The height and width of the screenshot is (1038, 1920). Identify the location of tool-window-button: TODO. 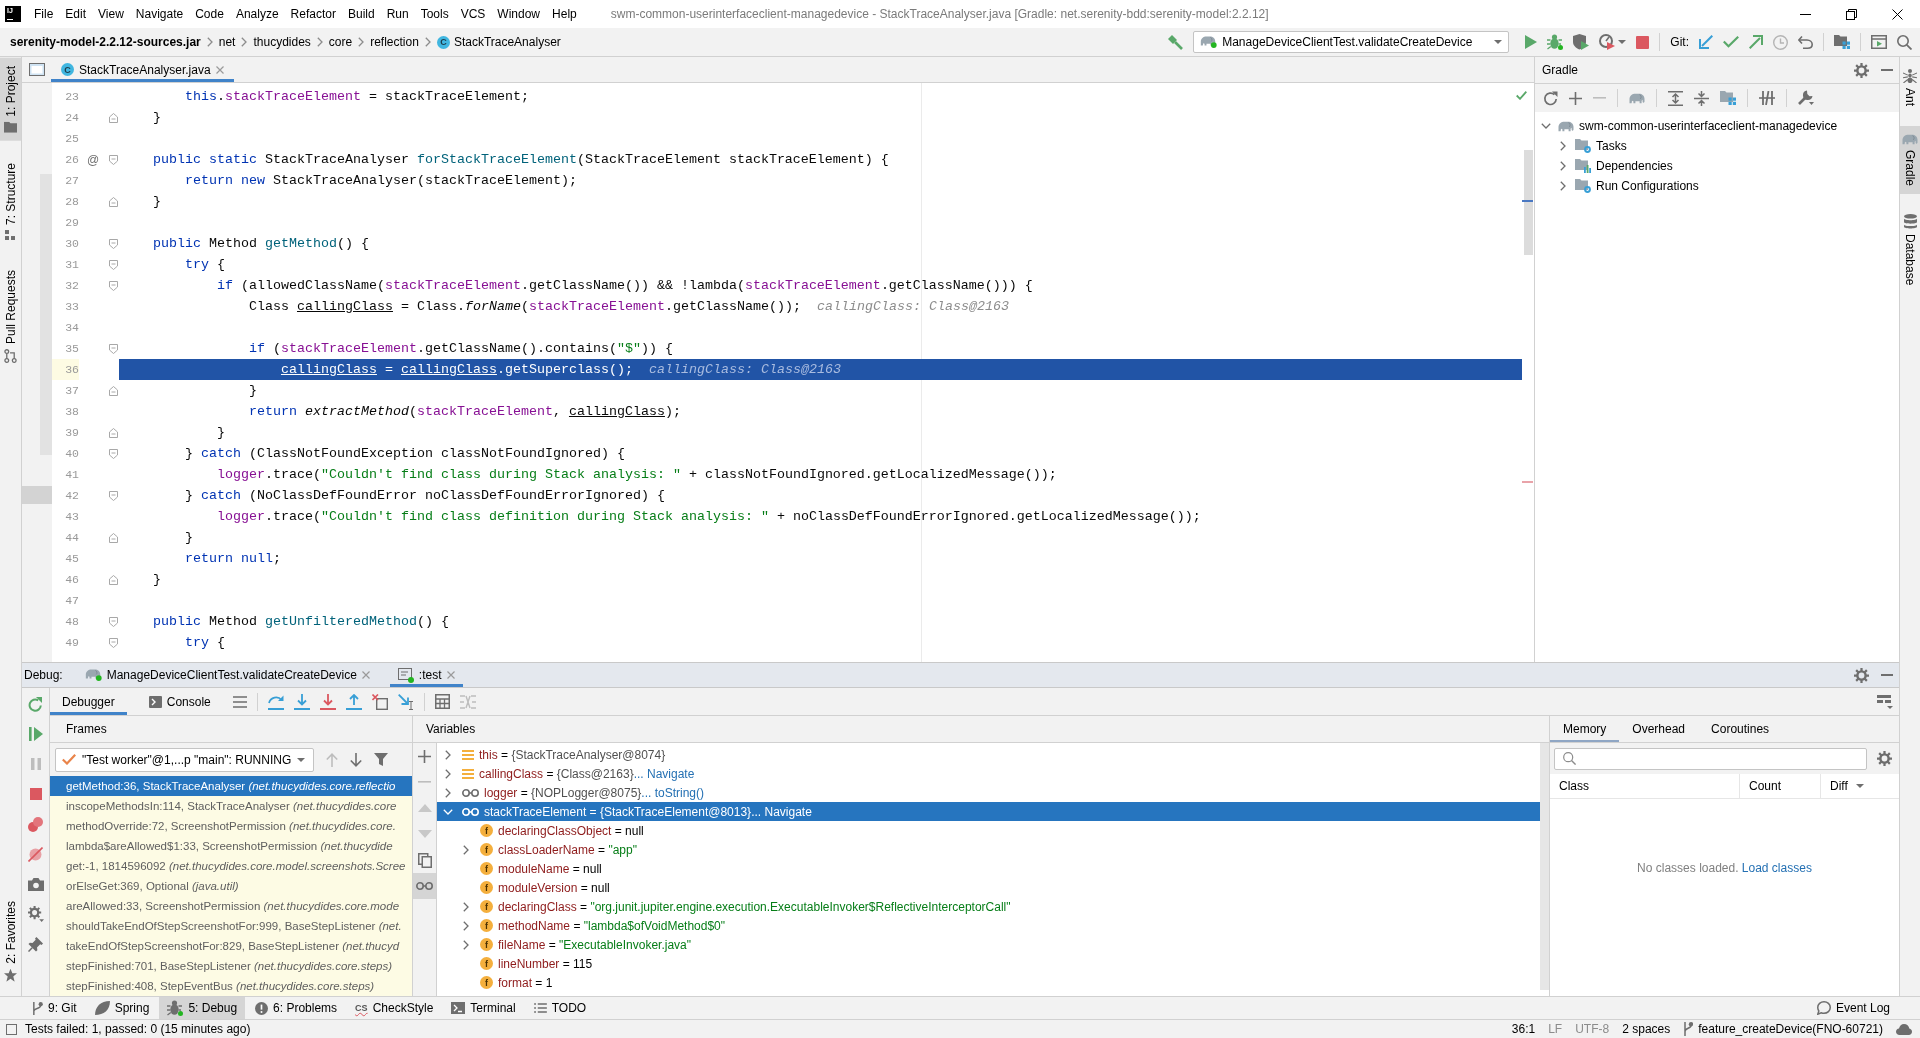
(560, 1008).